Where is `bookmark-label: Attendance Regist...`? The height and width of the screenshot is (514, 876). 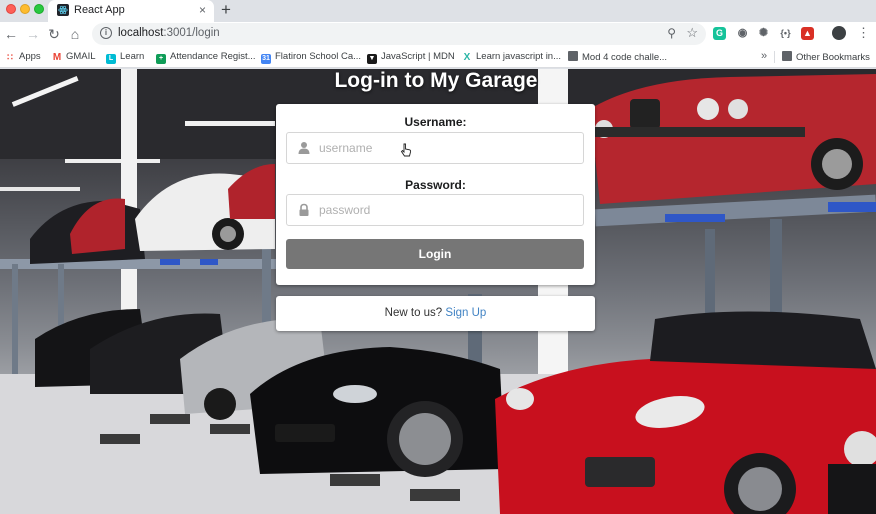
bookmark-label: Attendance Regist... is located at coordinates (213, 56).